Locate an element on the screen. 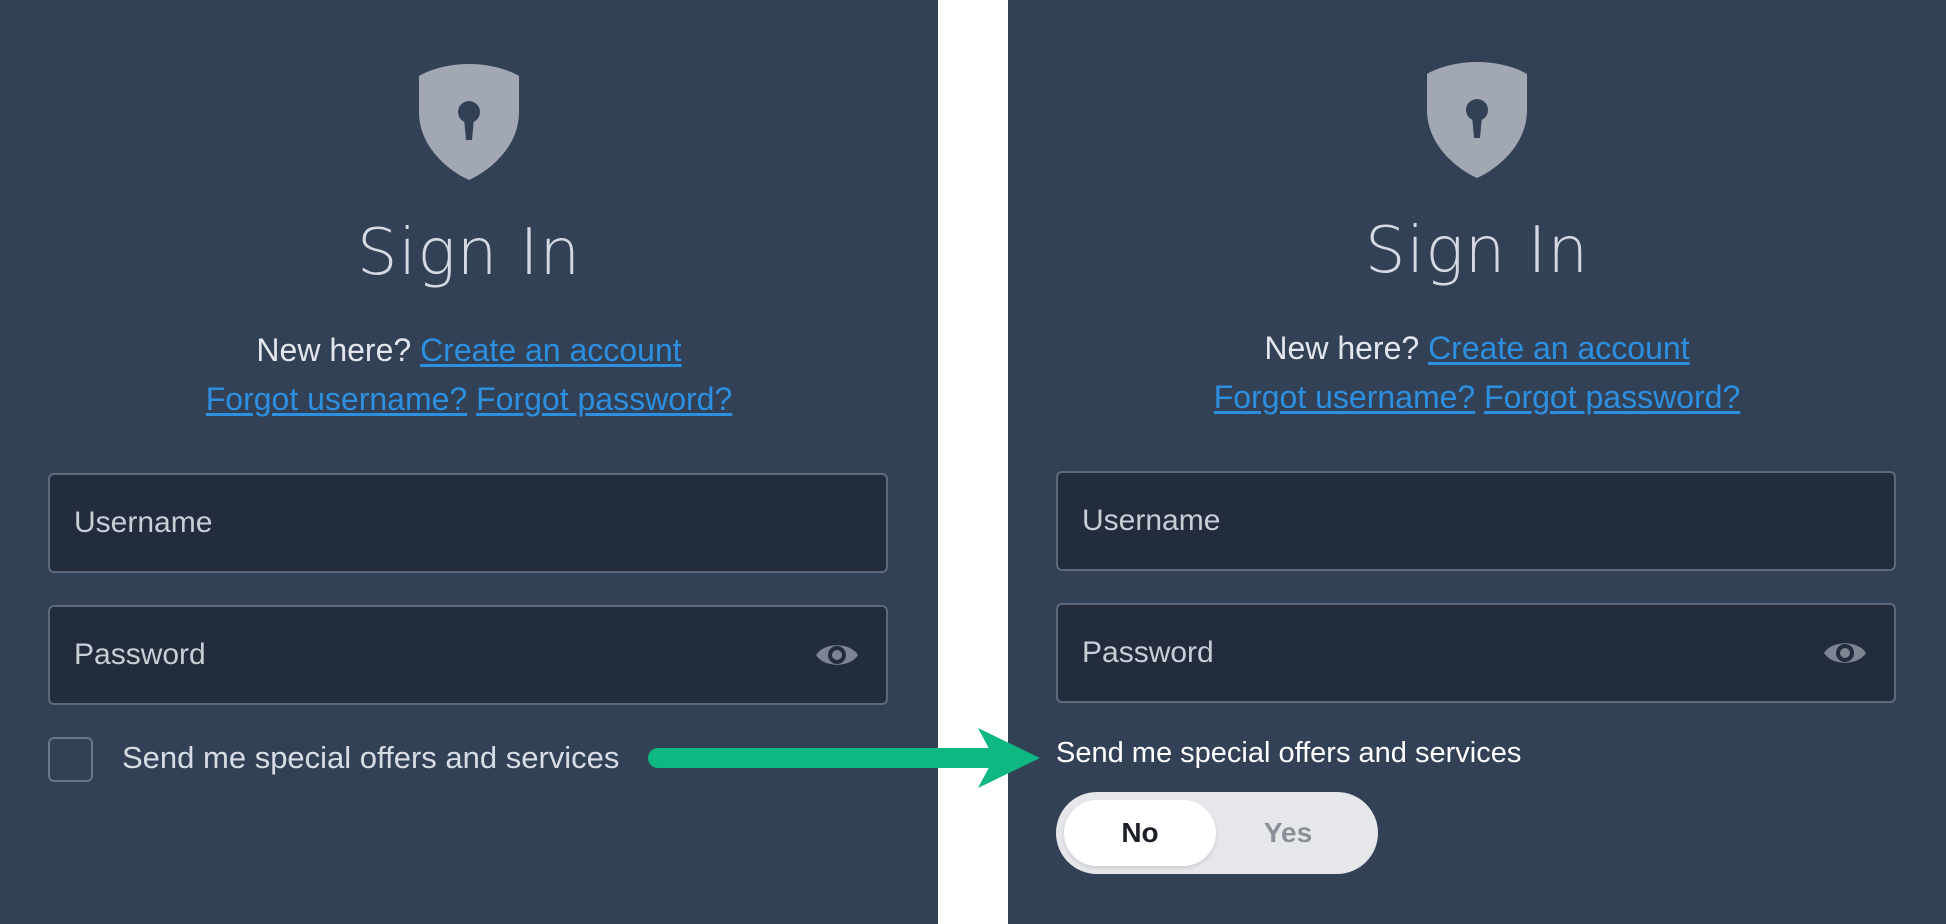 The height and width of the screenshot is (924, 1946). offers-toggle: No Yes is located at coordinates (1217, 833).